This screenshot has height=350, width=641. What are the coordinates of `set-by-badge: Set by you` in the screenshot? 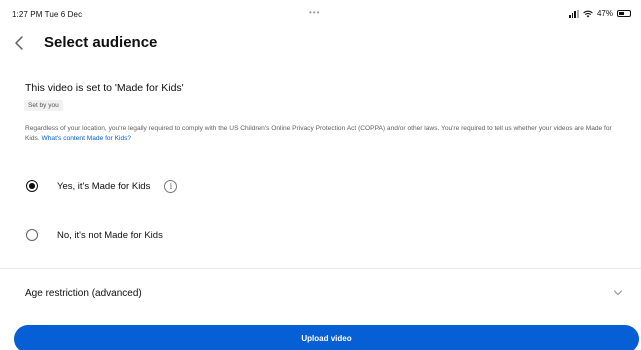 It's located at (43, 105).